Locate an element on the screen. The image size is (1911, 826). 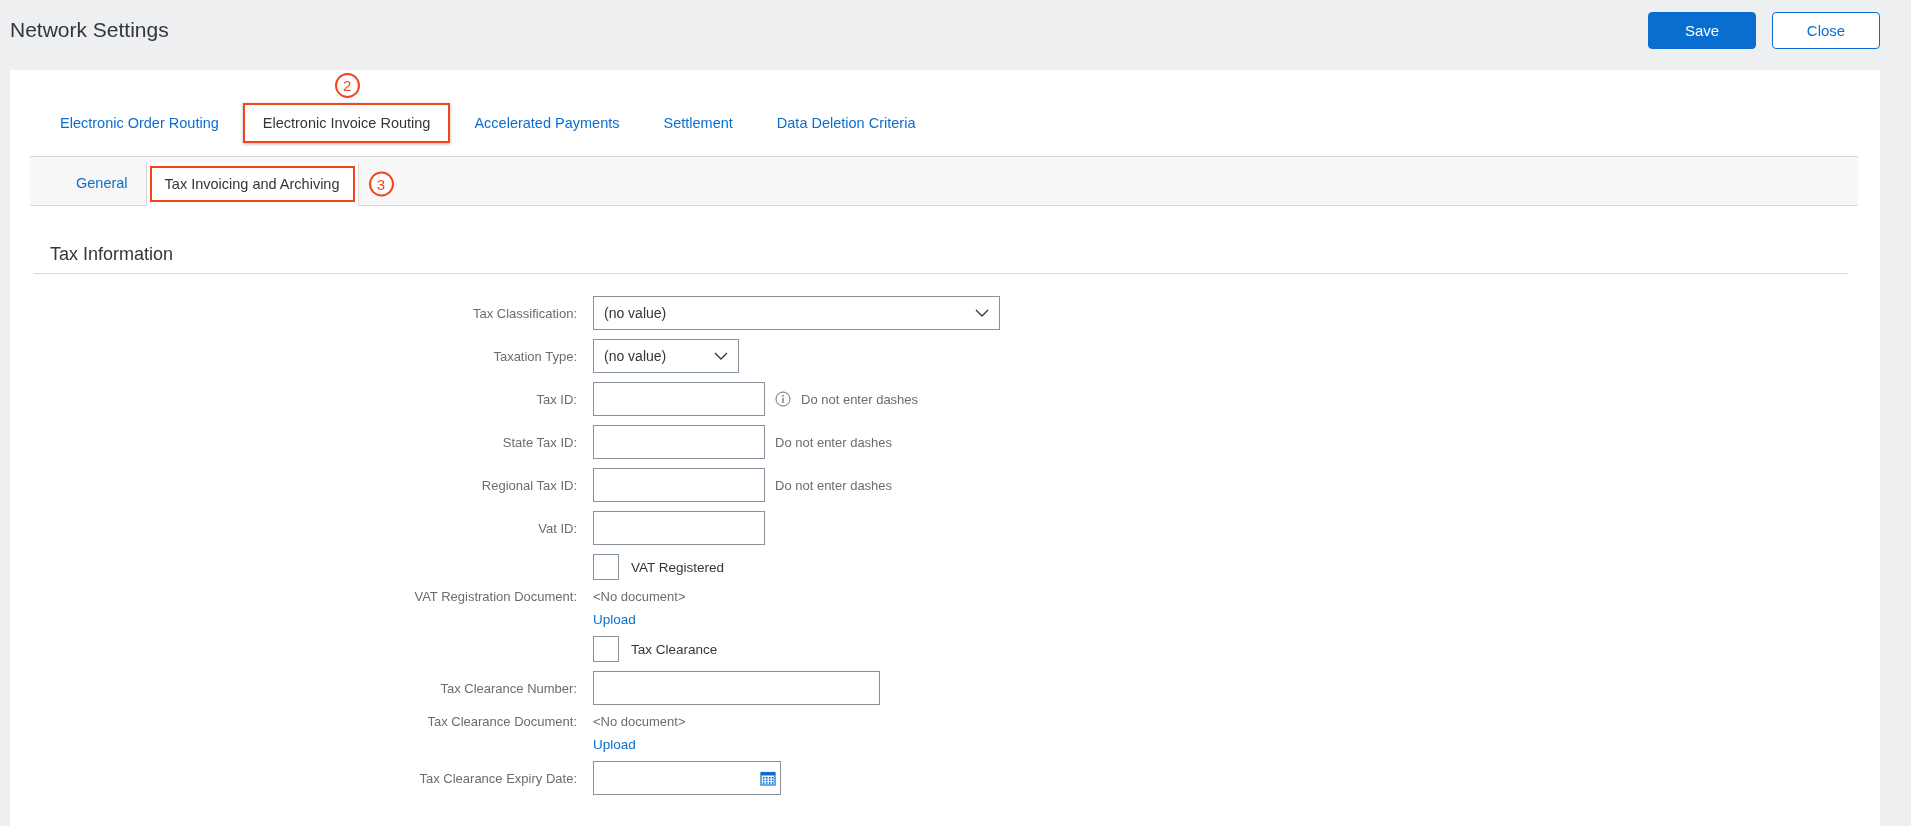
field-label: Tax Clearance Document: is located at coordinates (502, 721).